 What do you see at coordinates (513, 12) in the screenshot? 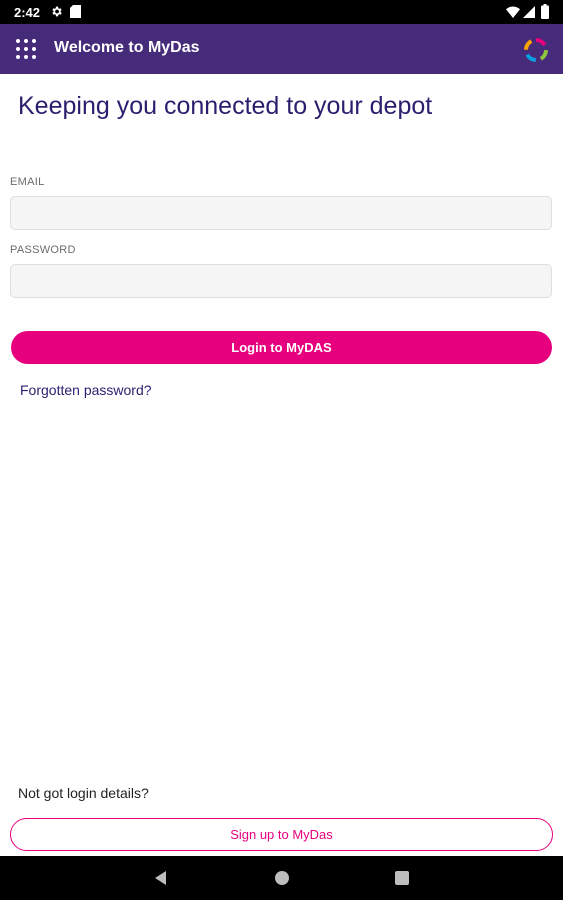
I see `wifi-icon` at bounding box center [513, 12].